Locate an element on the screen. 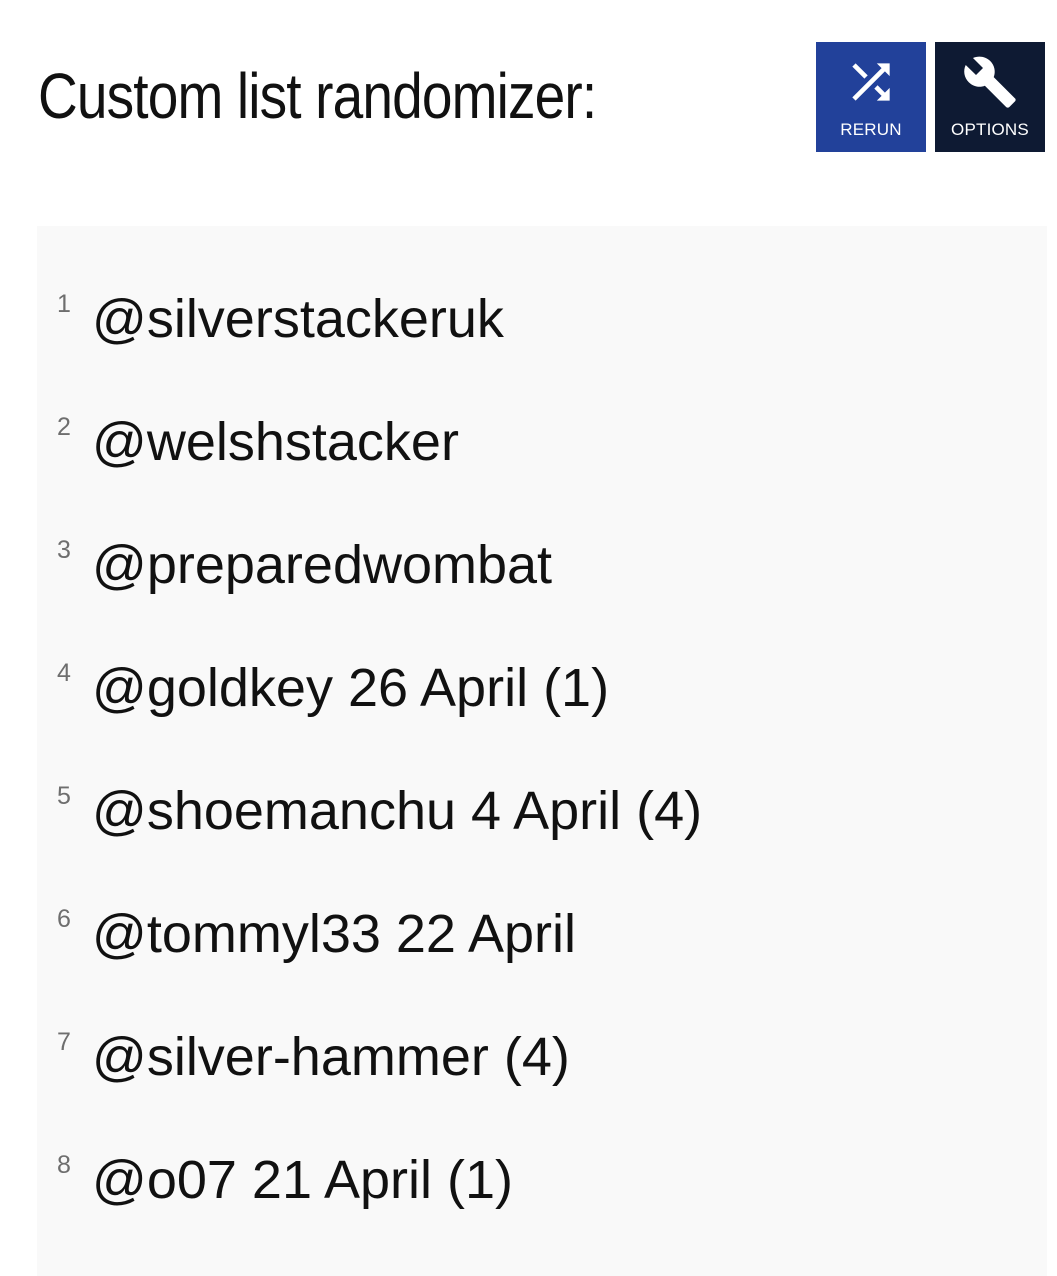 The image size is (1057, 1276). item-number: 7 is located at coordinates (64, 1042).